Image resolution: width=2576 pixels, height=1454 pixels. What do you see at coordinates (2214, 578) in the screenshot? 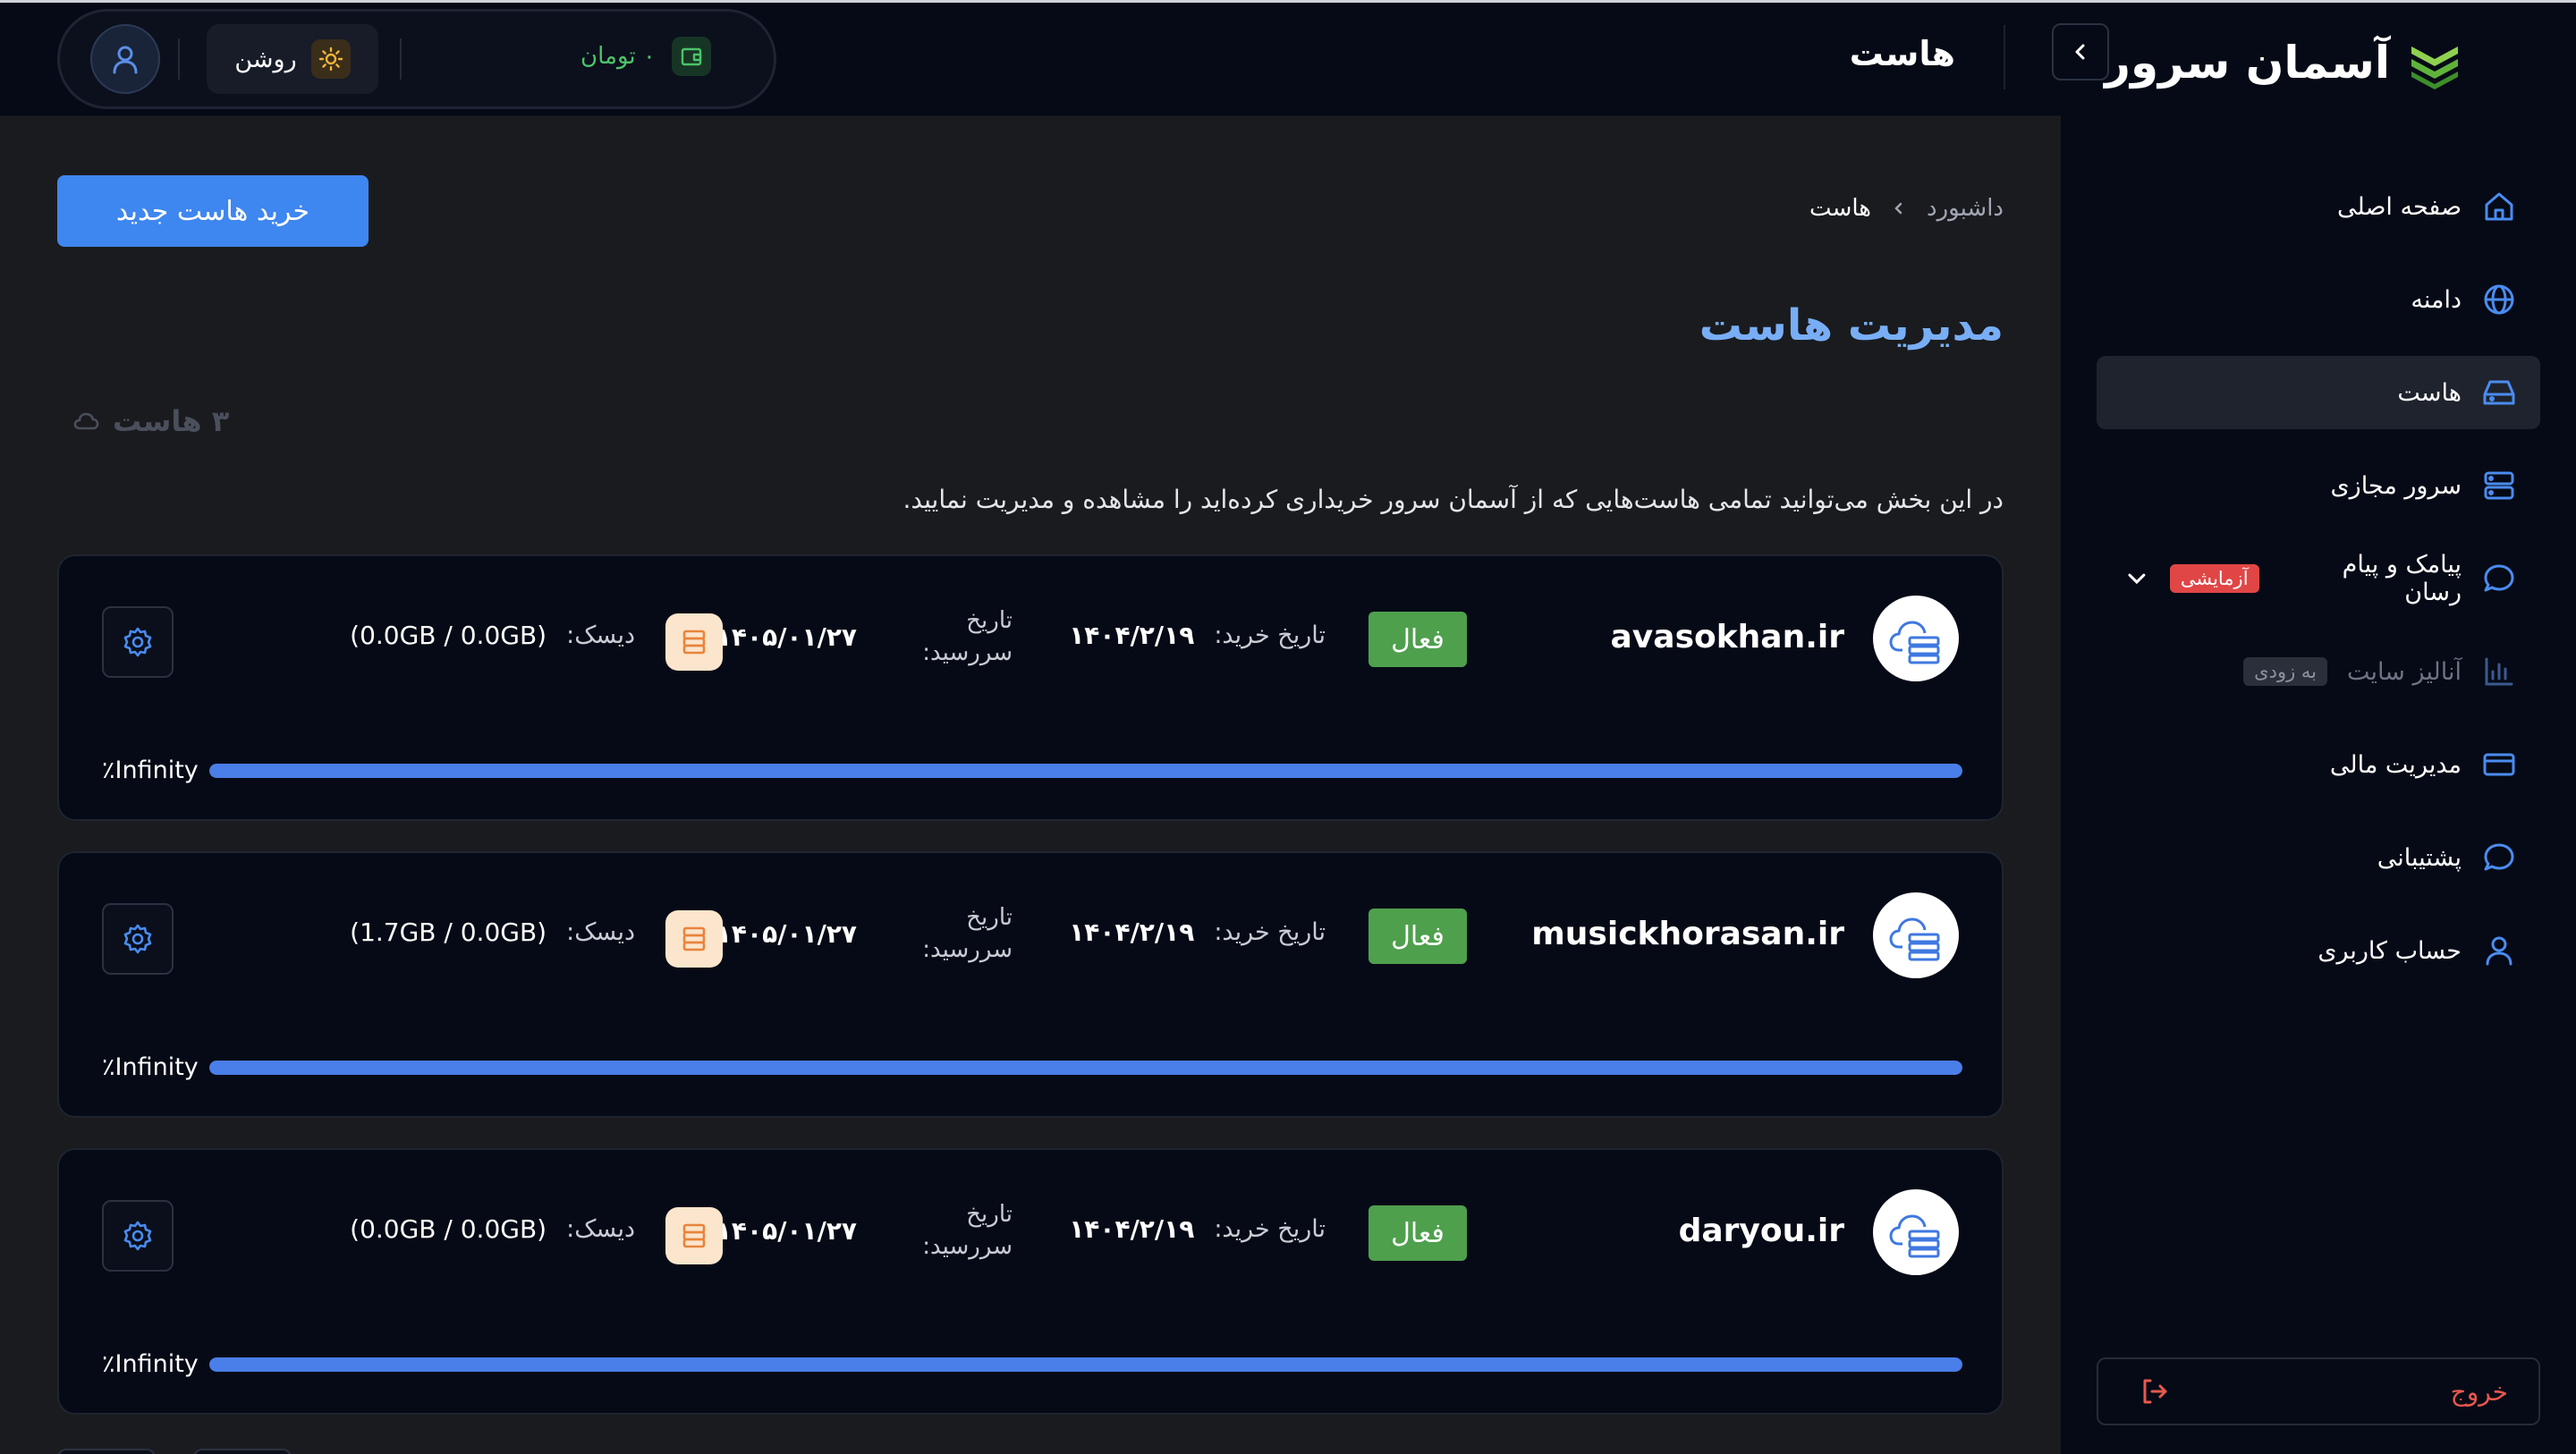
I see `beta-badge: آزمایشی` at bounding box center [2214, 578].